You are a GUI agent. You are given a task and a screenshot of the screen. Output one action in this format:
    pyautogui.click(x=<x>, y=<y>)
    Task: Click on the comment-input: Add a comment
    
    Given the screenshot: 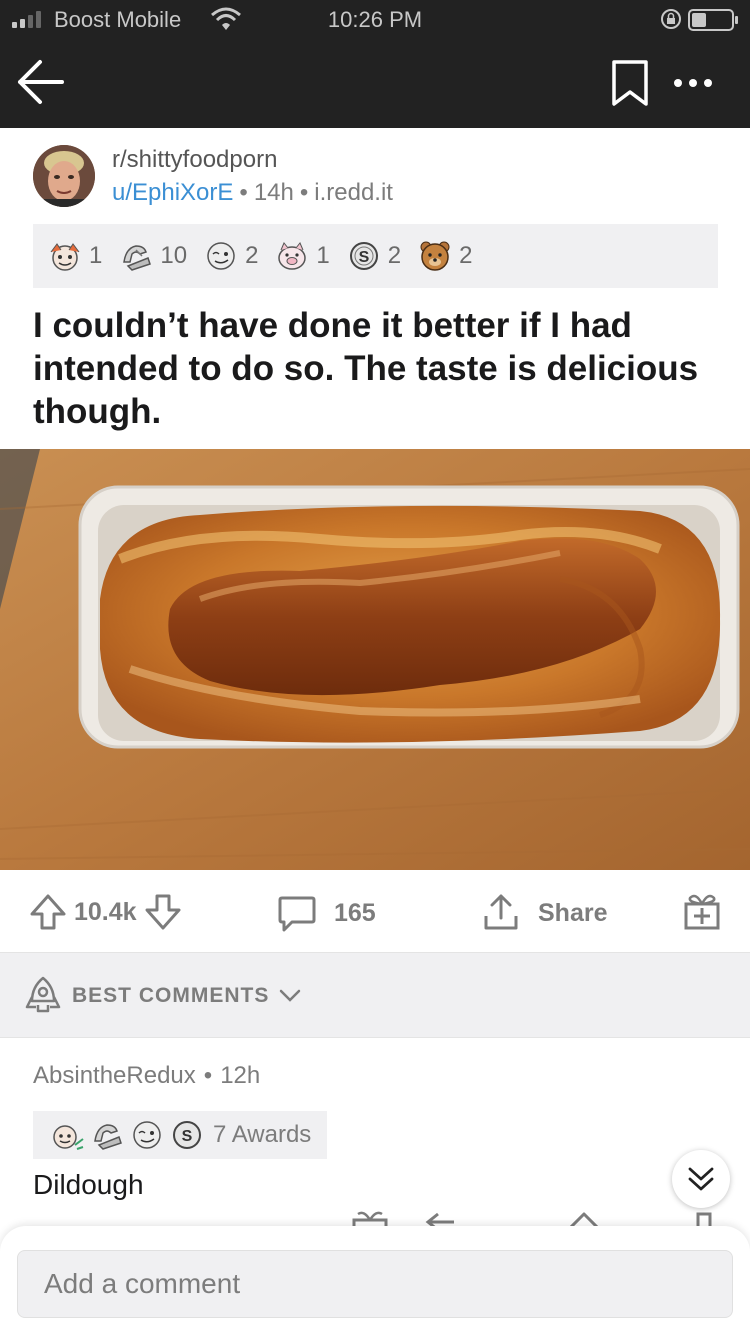 What is the action you would take?
    pyautogui.click(x=375, y=1284)
    